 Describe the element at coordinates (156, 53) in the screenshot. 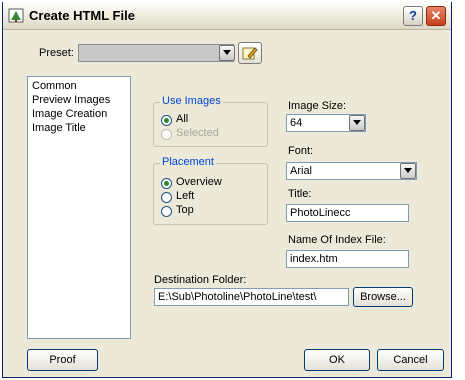

I see `preset-select` at that location.